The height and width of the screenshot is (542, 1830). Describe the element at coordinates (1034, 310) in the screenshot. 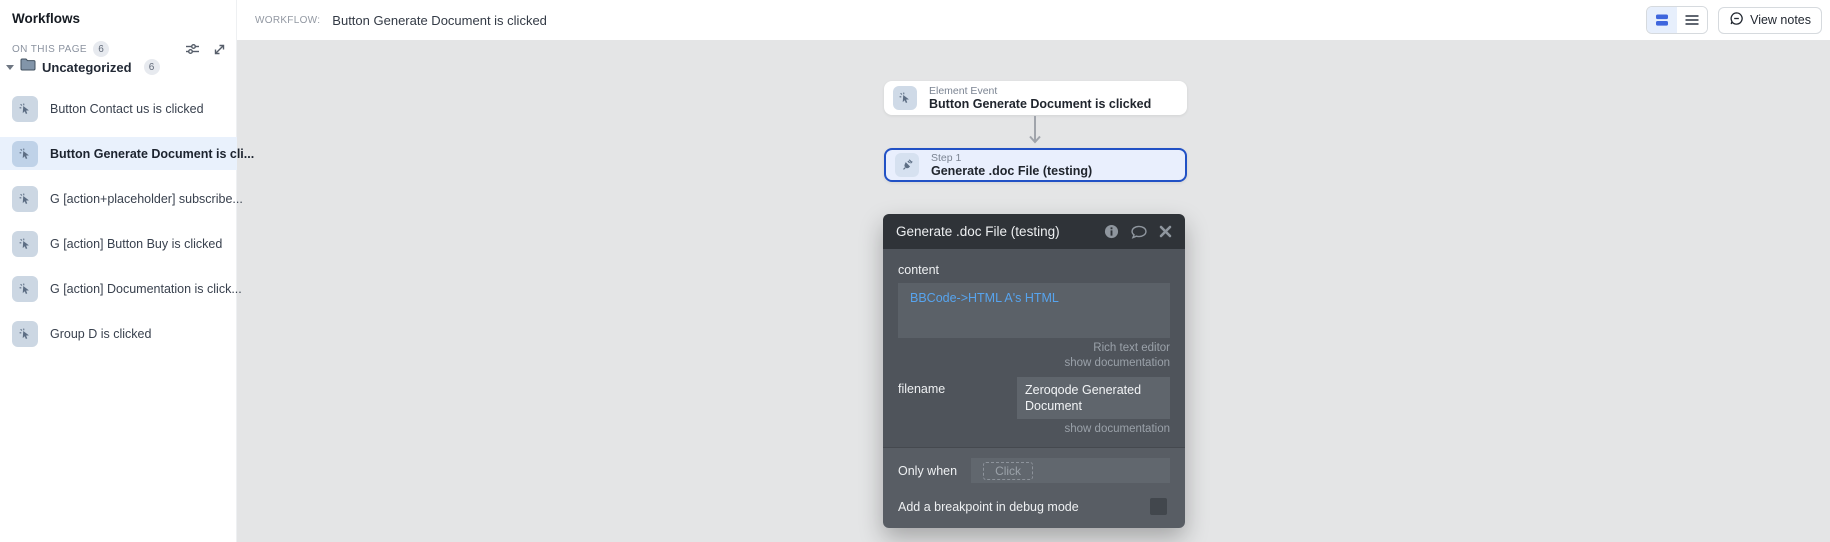

I see `content-field-input: BBCode->HTML A's HTML` at that location.